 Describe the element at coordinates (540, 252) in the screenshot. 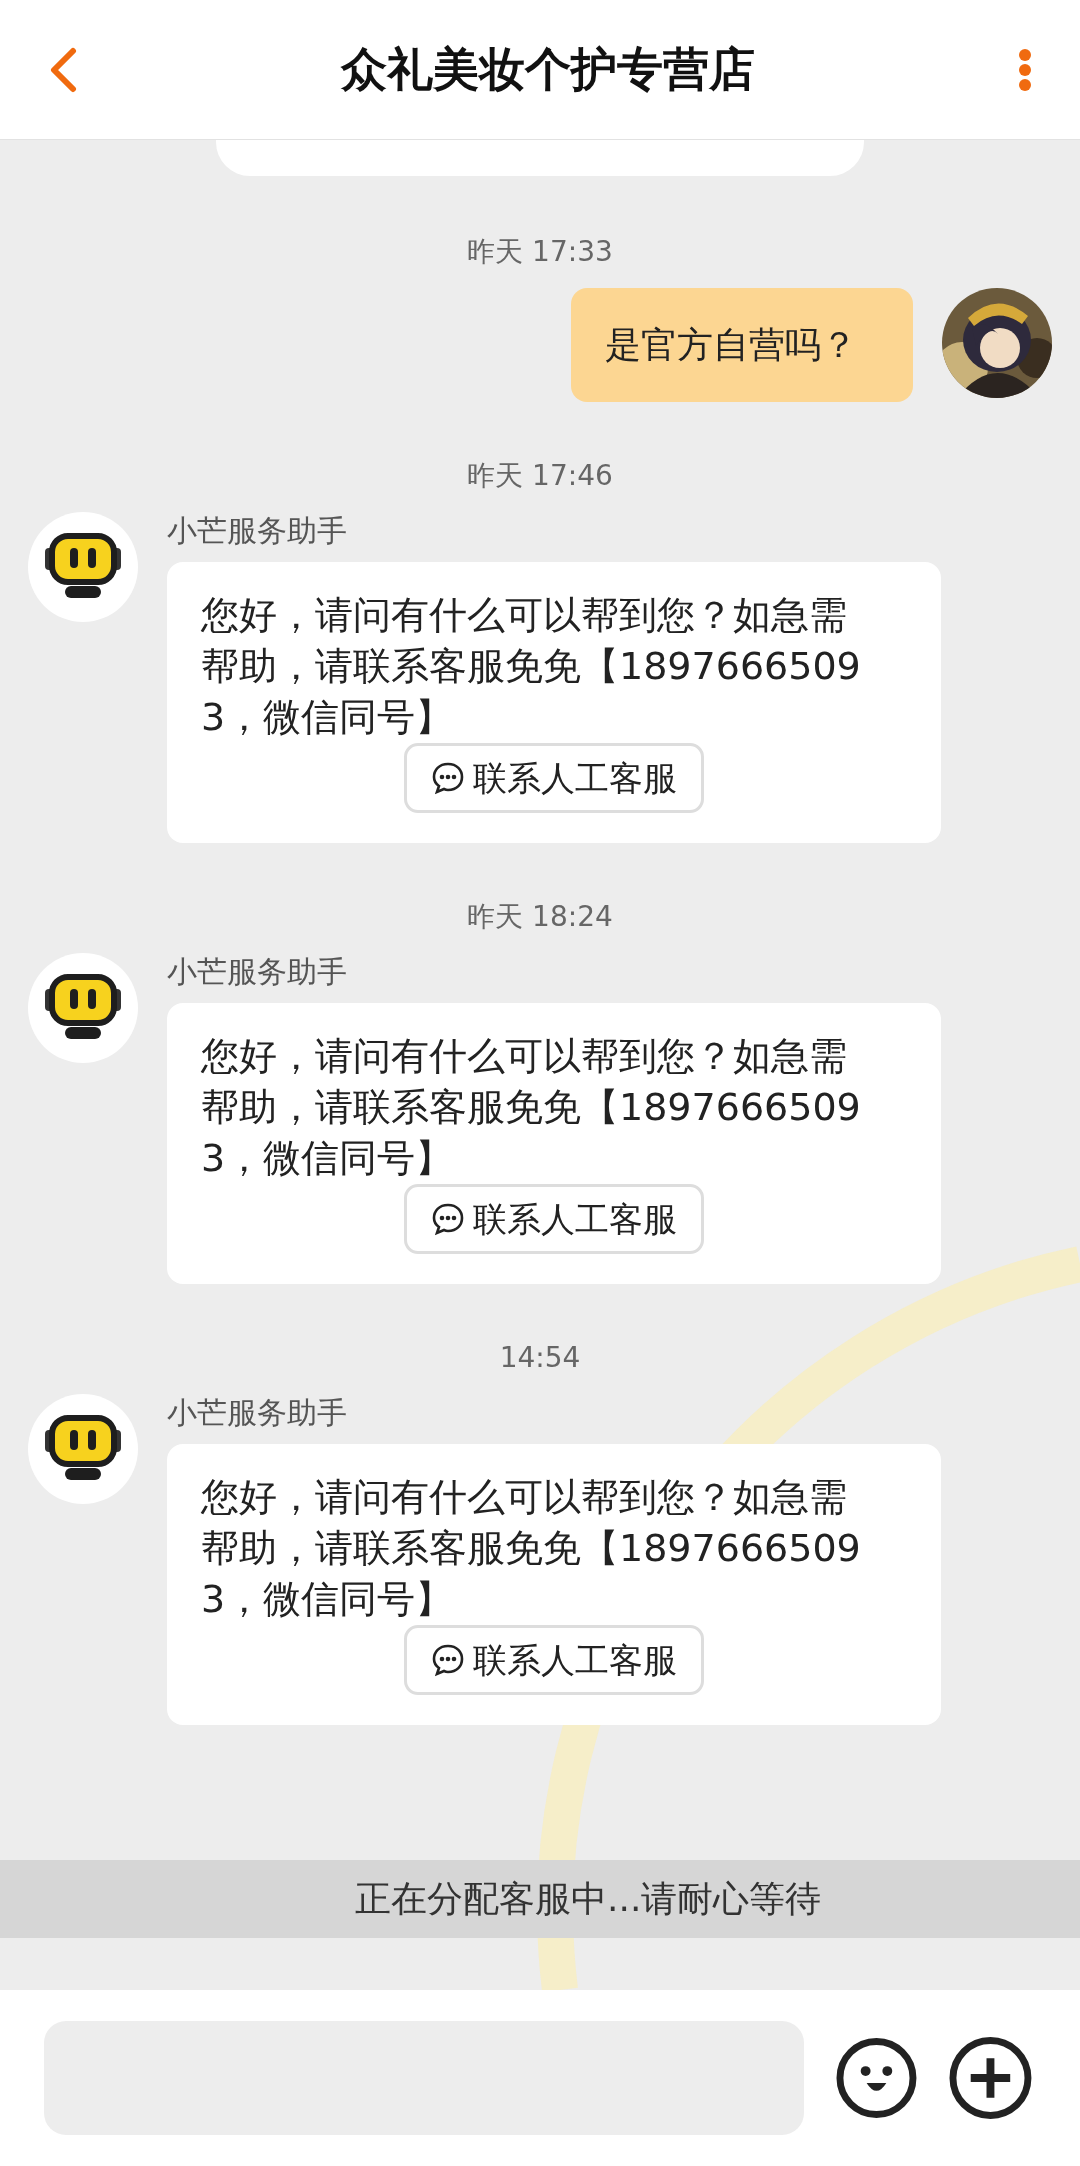

I see `timestamp: 昨天 17:33` at that location.